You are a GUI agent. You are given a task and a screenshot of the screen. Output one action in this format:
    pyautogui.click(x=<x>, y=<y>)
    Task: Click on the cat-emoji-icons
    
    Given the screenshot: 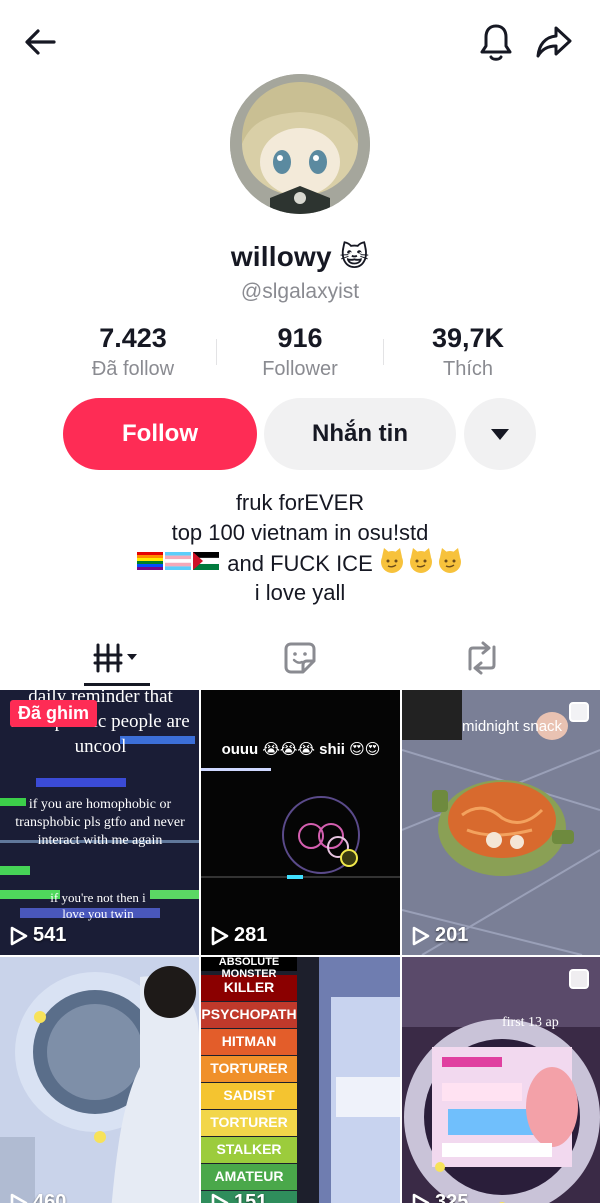 What is the action you would take?
    pyautogui.click(x=420, y=560)
    